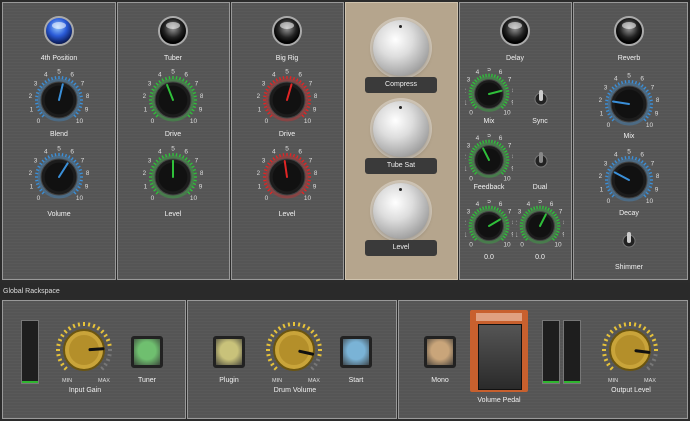 The width and height of the screenshot is (690, 421). I want to click on delay-time-left-knob: 012345678910, so click(489, 225).